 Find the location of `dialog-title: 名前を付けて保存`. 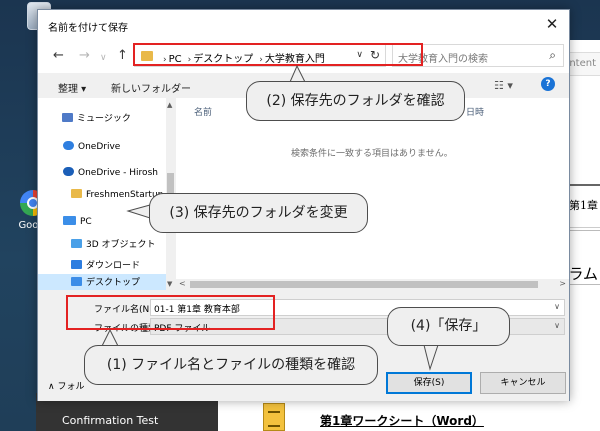

dialog-title: 名前を付けて保存 is located at coordinates (88, 28).